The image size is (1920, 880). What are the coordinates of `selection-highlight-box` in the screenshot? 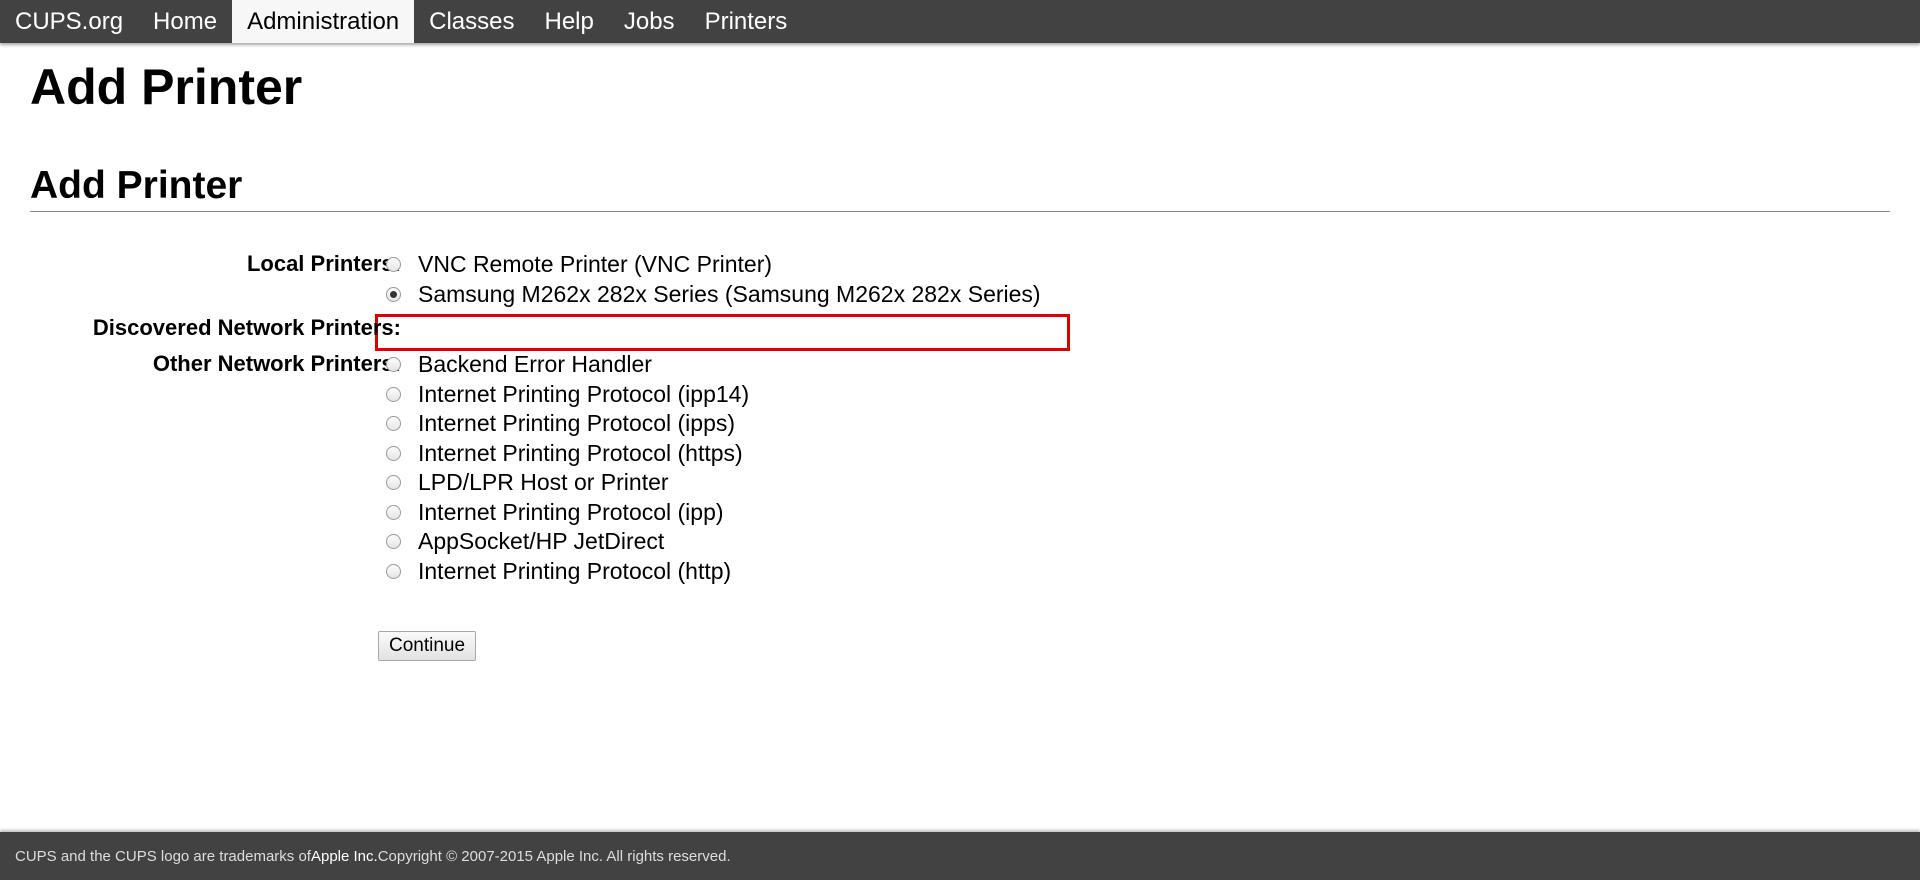 It's located at (722, 332).